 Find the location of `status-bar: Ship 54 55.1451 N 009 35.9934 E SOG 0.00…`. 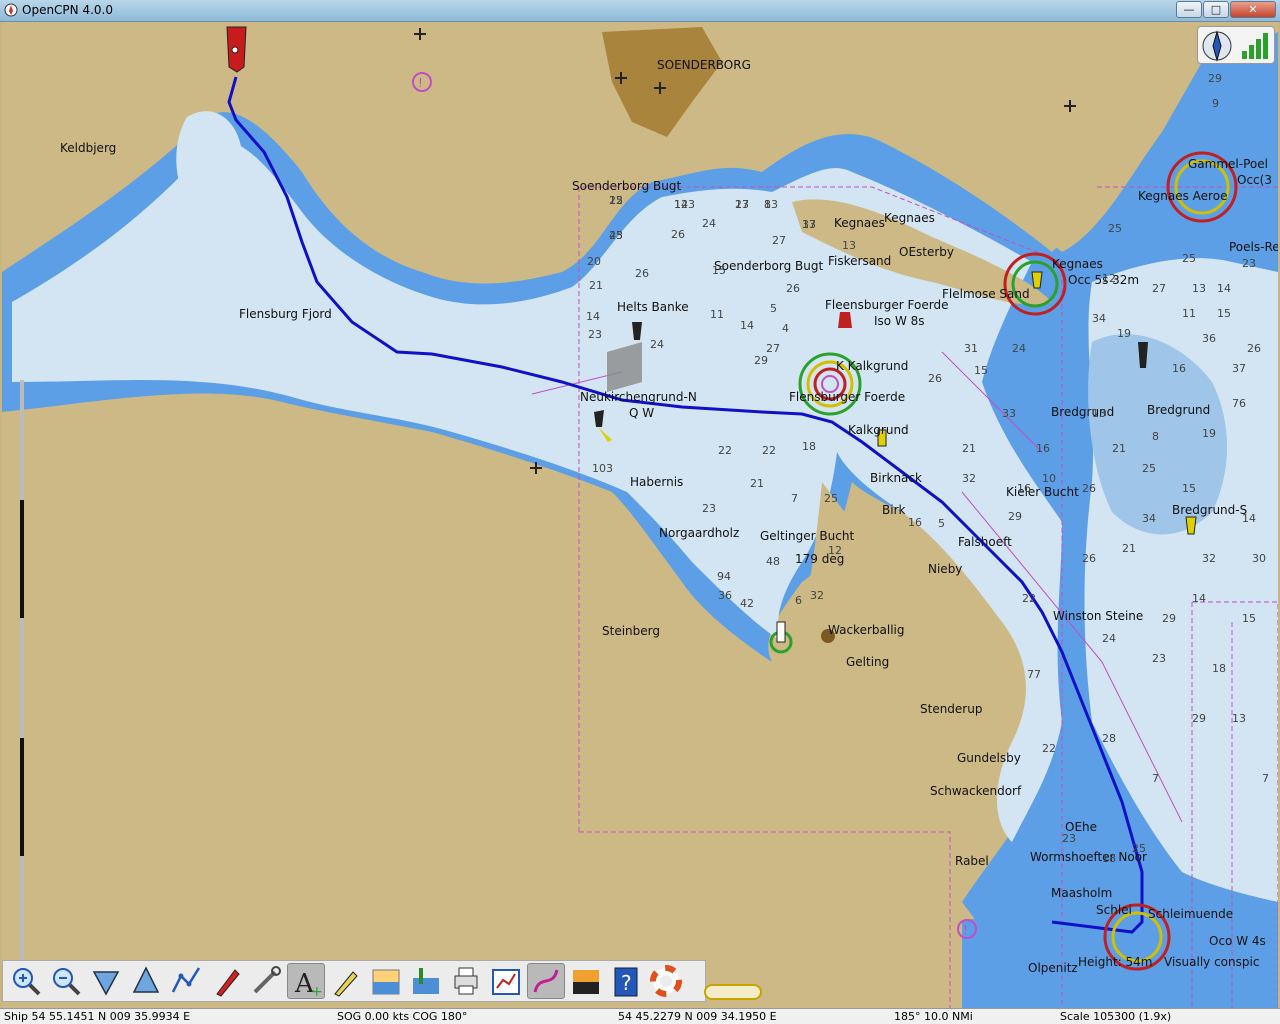

status-bar: Ship 54 55.1451 N 009 35.9934 E SOG 0.00… is located at coordinates (640, 1016).